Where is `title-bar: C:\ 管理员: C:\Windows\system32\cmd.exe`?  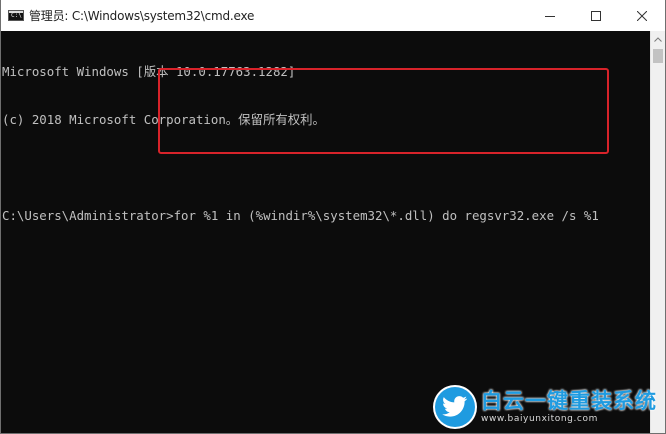
title-bar: C:\ 管理员: C:\Windows\system32\cmd.exe is located at coordinates (333, 15).